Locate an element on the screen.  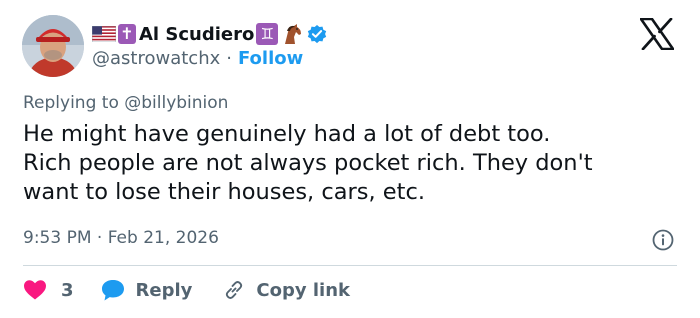
author-handle-row: @astrowatchx · Follow is located at coordinates (197, 58).